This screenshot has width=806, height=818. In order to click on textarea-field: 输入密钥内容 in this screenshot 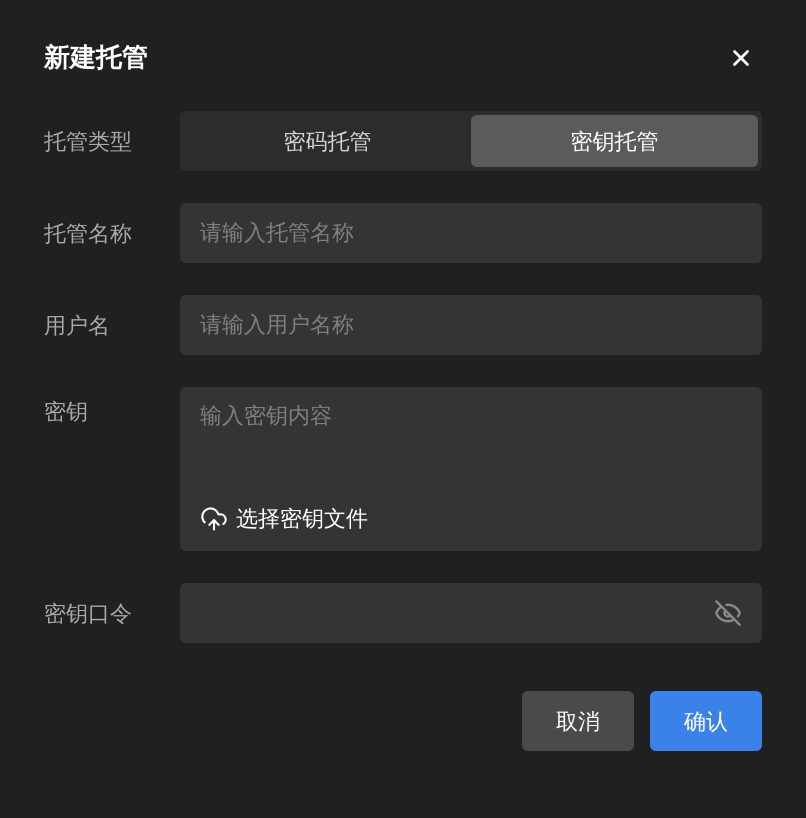, I will do `click(471, 415)`.